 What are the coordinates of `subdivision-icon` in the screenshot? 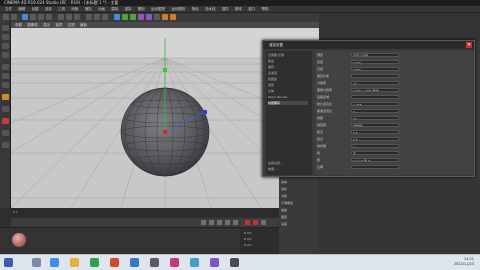 It's located at (133, 17).